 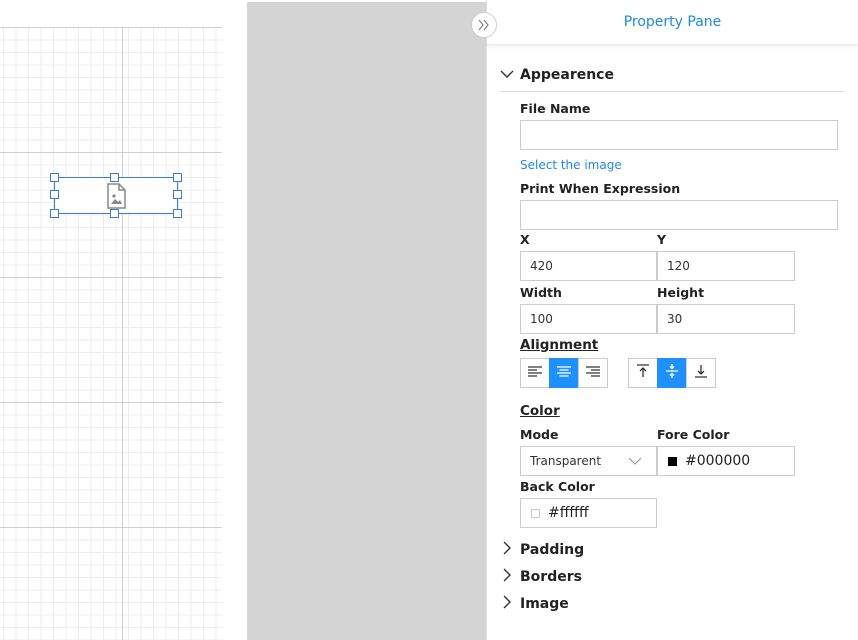 What do you see at coordinates (568, 513) in the screenshot?
I see `back-color-value: #ffffff` at bounding box center [568, 513].